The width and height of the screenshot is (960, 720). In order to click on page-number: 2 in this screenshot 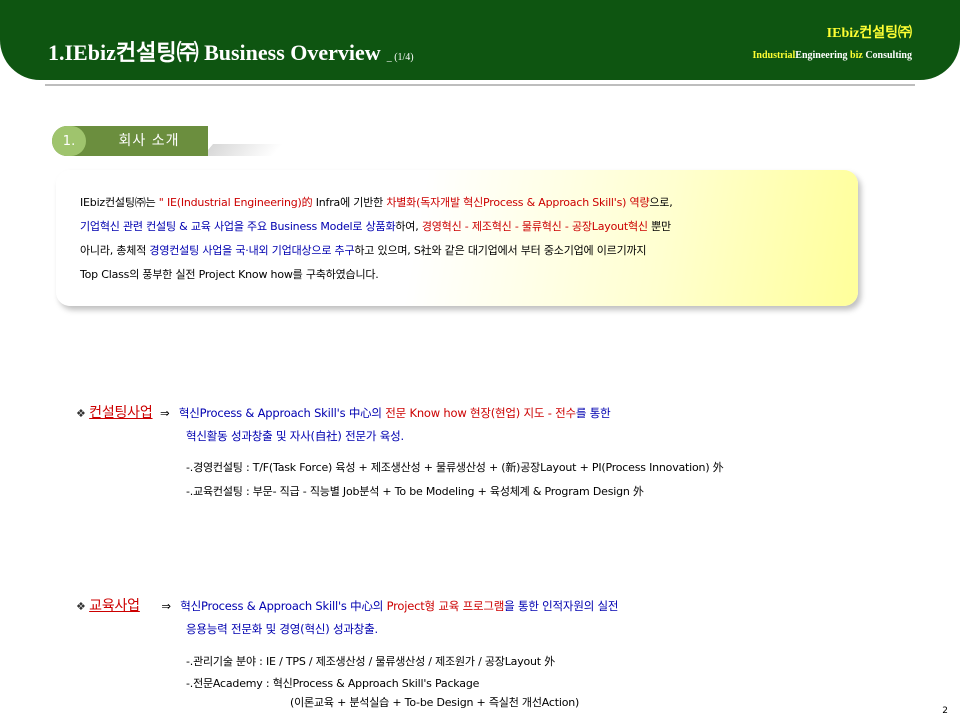, I will do `click(945, 711)`.